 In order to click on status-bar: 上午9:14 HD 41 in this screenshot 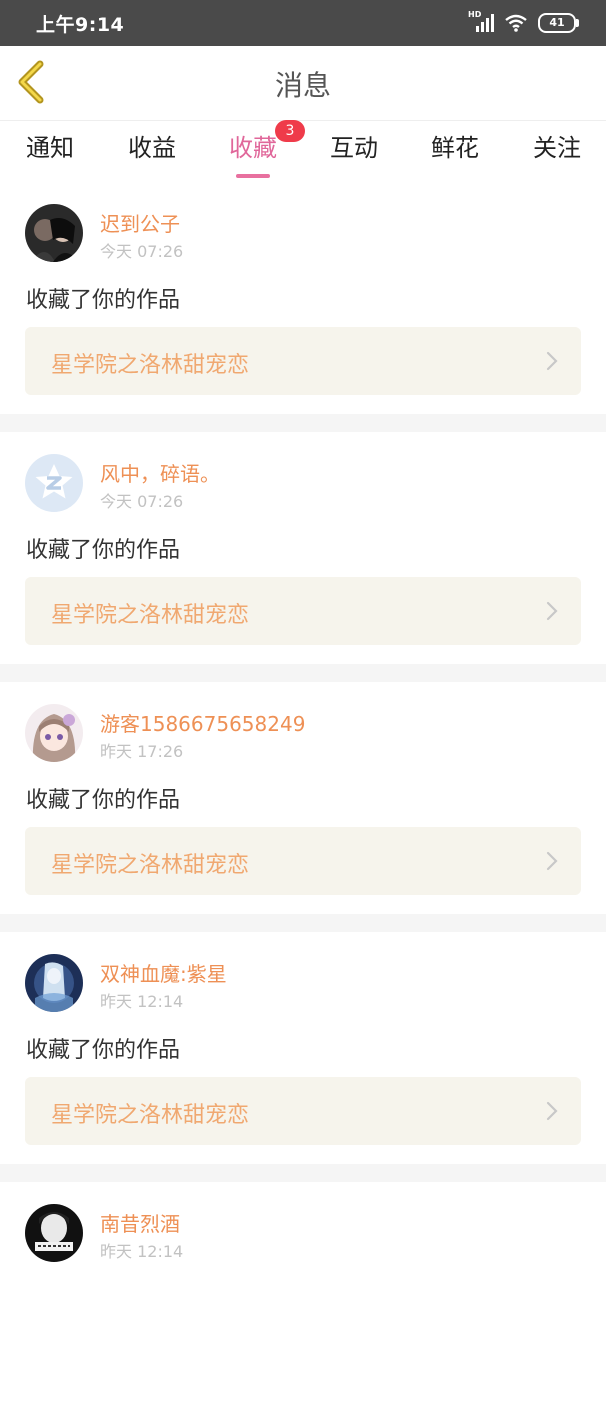, I will do `click(303, 23)`.